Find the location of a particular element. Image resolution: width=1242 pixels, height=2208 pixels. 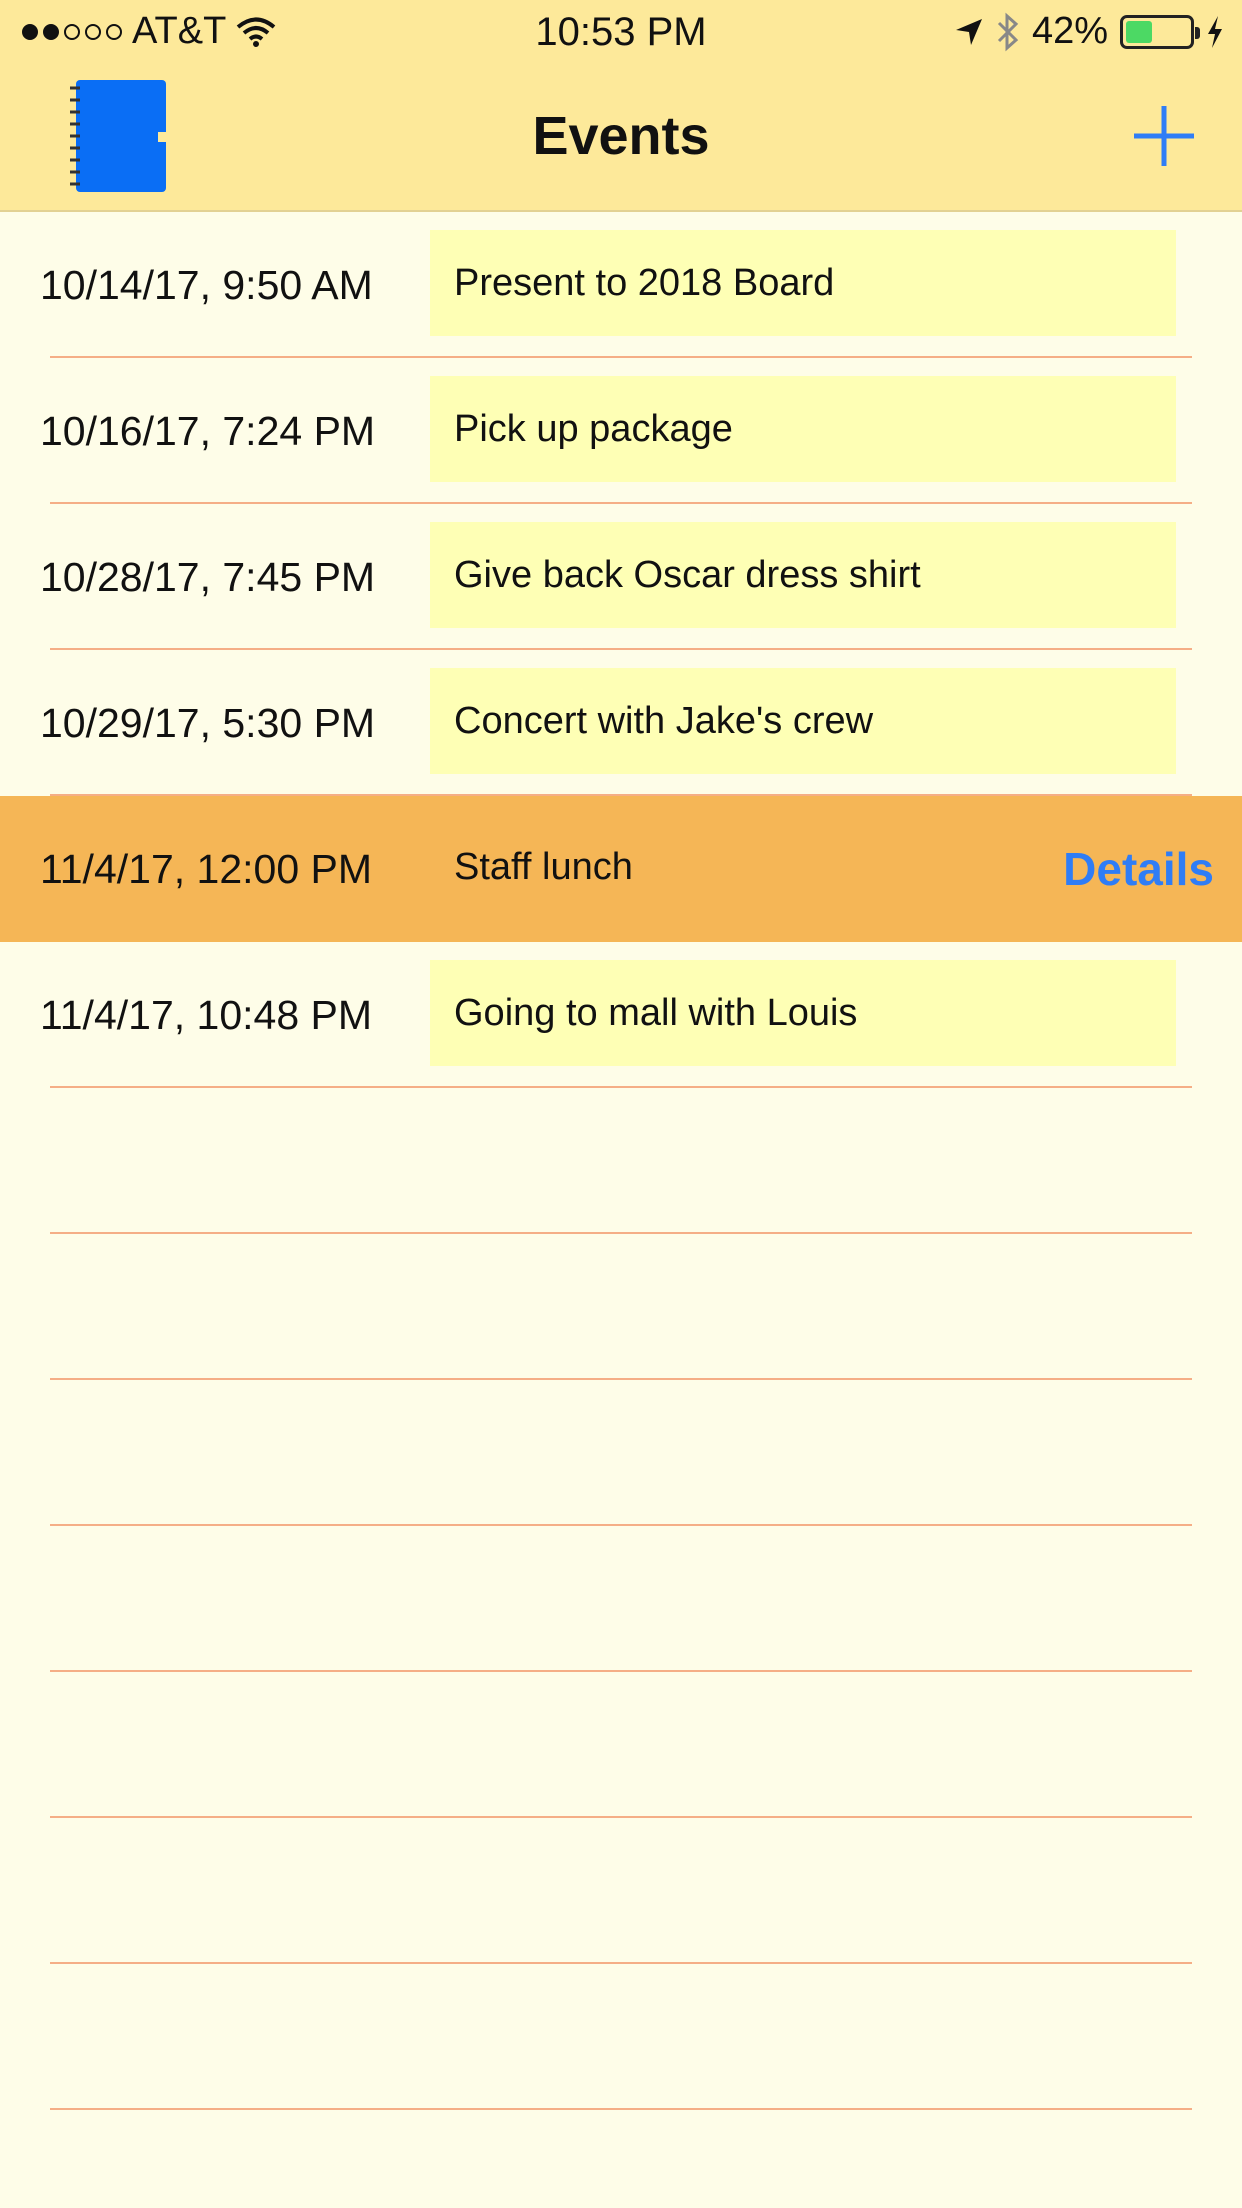

event-date: 10/29/17, 5:30 PM is located at coordinates (208, 723).